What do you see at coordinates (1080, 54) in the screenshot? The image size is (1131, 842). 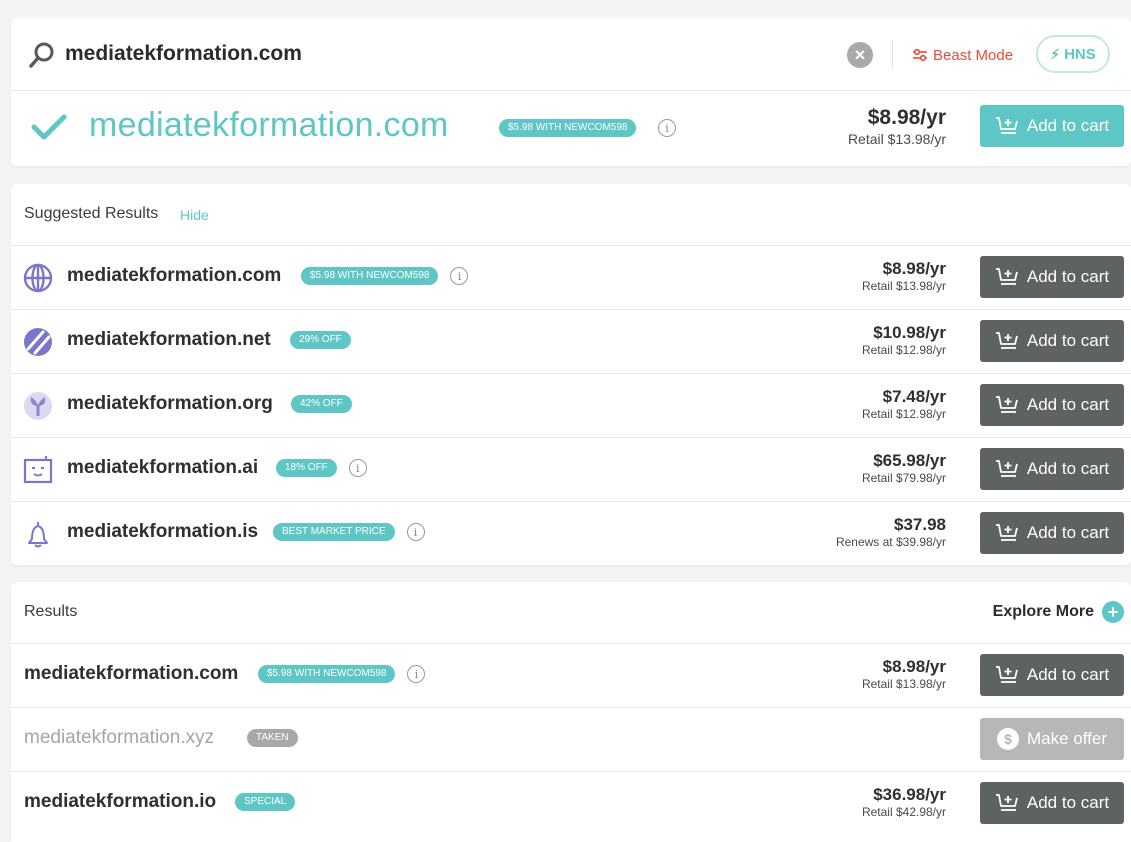 I see `hns-label: HNS` at bounding box center [1080, 54].